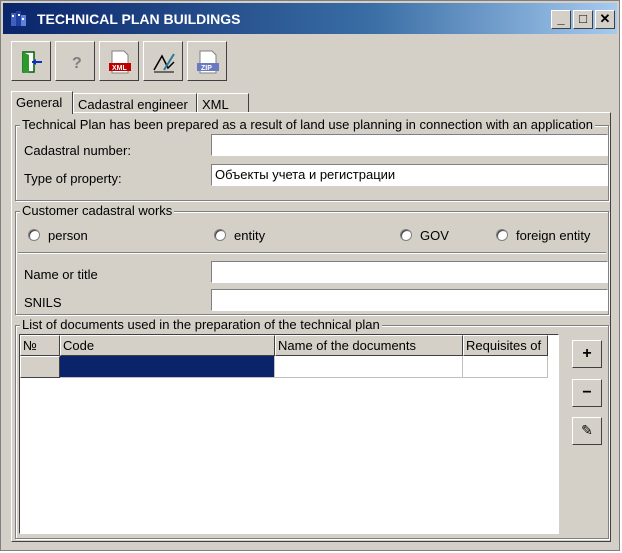  Describe the element at coordinates (409, 145) in the screenshot. I see `cadastral-number-input` at that location.